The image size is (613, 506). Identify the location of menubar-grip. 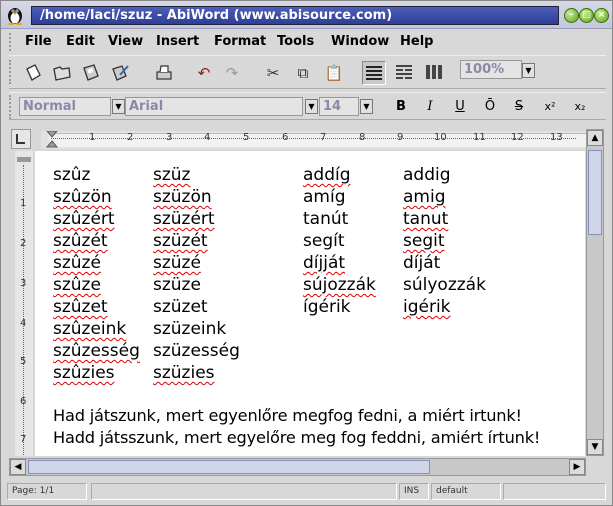
(12, 42).